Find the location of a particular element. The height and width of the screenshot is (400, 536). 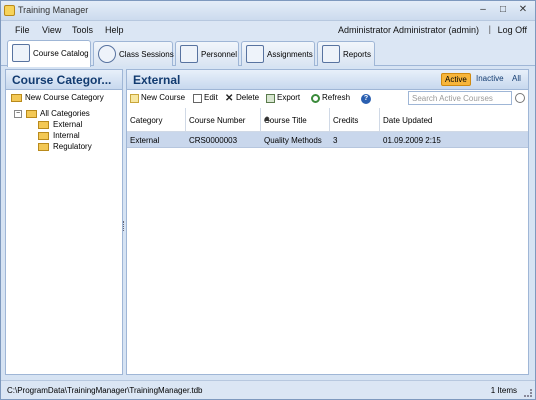

cell-date-updated: 01.09.2009 2:15 is located at coordinates (412, 140).